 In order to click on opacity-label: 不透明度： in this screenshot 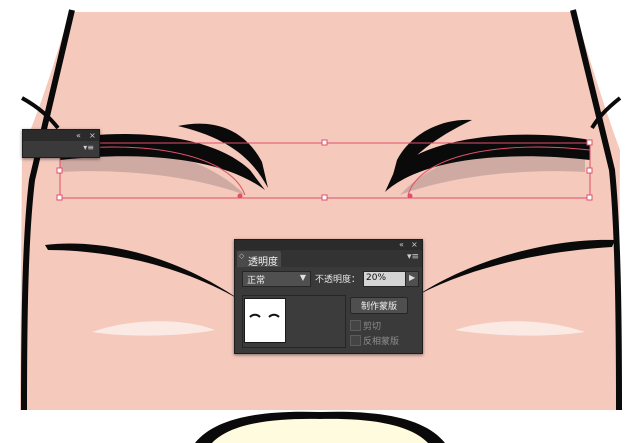, I will do `click(338, 280)`.